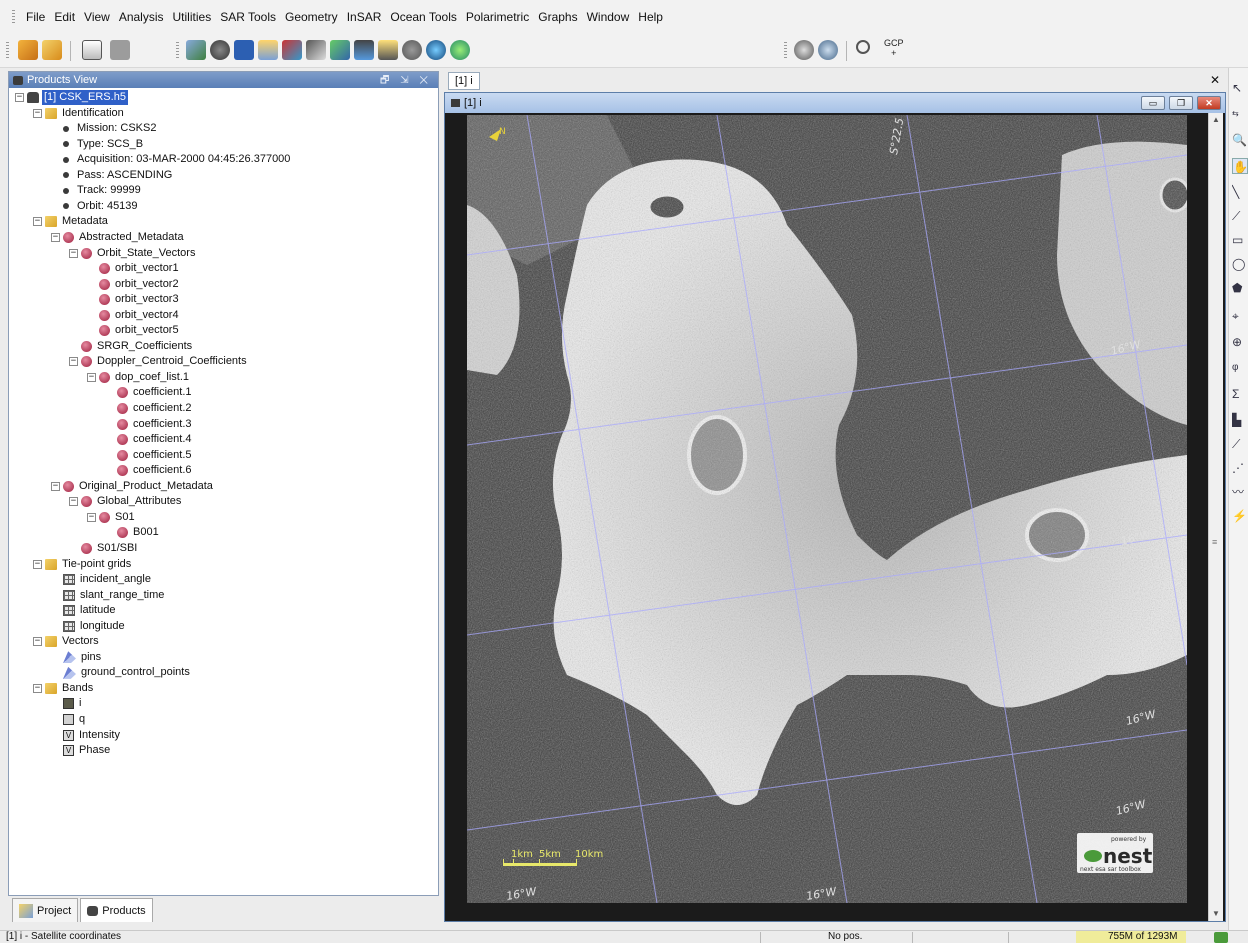 Image resolution: width=1248 pixels, height=943 pixels. I want to click on tree-node: coefficient.6, so click(149, 470).